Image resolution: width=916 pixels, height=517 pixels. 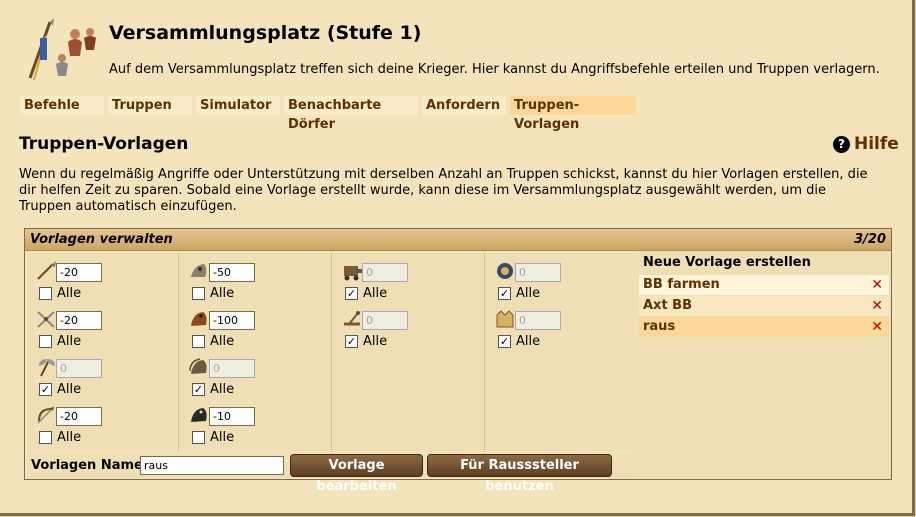 What do you see at coordinates (69, 437) in the screenshot?
I see `archer-all-label: Alle` at bounding box center [69, 437].